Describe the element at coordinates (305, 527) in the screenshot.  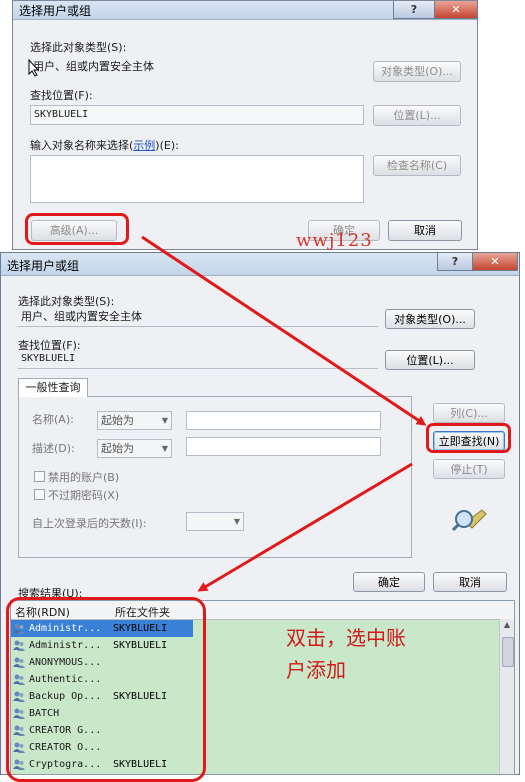
I see `arrow-to-results` at that location.